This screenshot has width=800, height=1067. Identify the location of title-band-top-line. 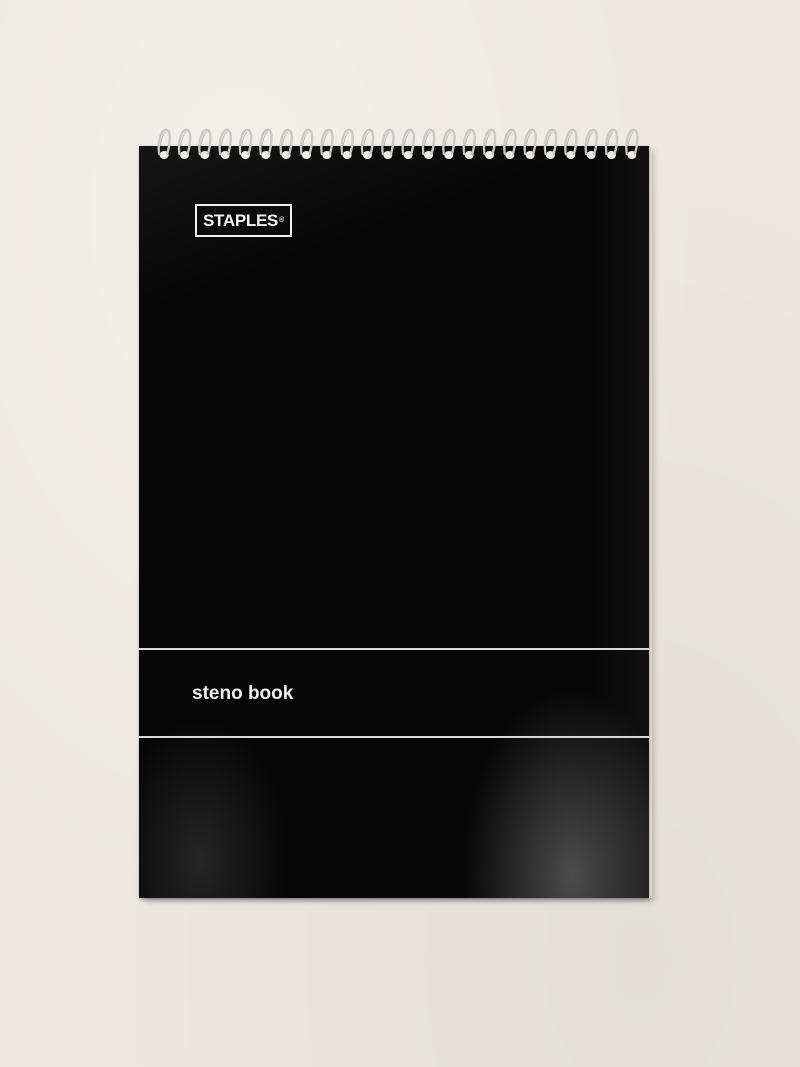
(394, 649).